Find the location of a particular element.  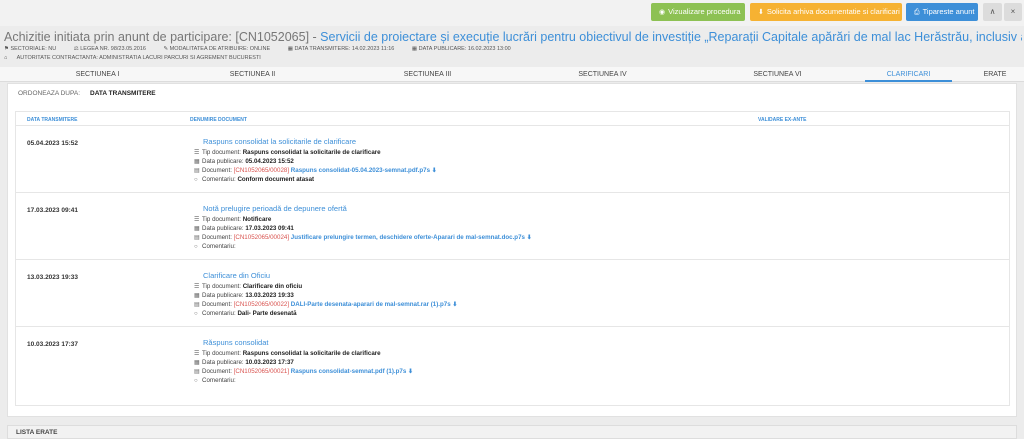

print-button: ⎙ Tipareste anunt is located at coordinates (942, 12).